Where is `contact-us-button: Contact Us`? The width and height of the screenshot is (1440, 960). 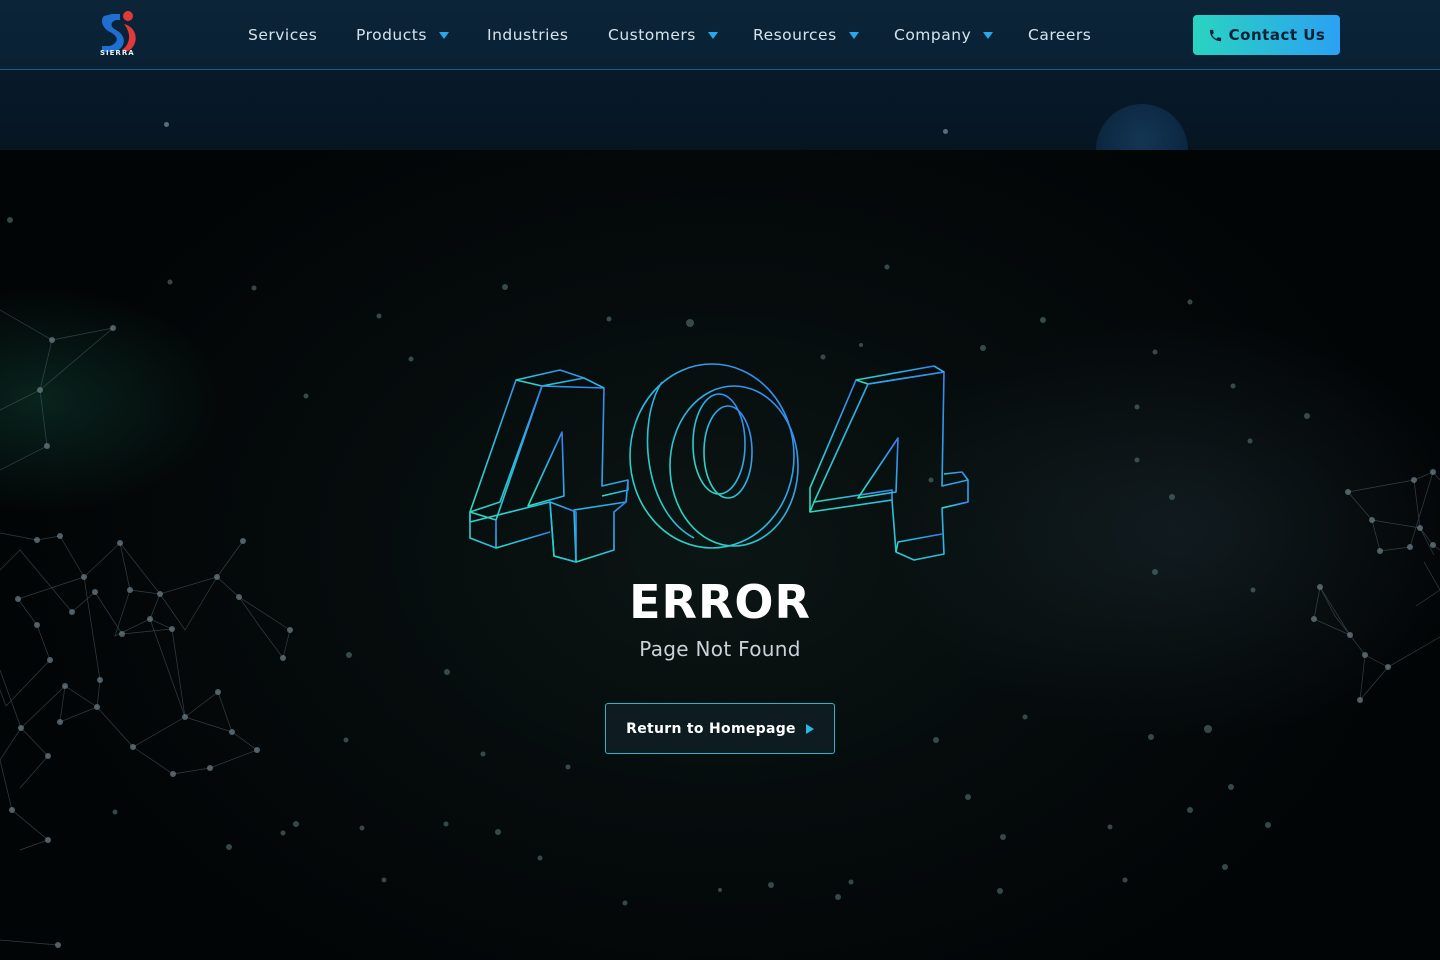
contact-us-button: Contact Us is located at coordinates (1266, 35).